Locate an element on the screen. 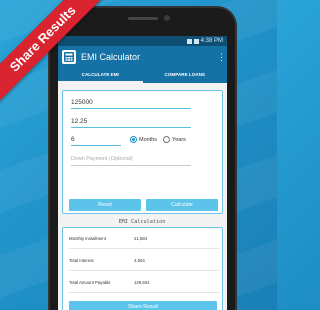  result-row: Total Interest 4,504 is located at coordinates (129, 260).